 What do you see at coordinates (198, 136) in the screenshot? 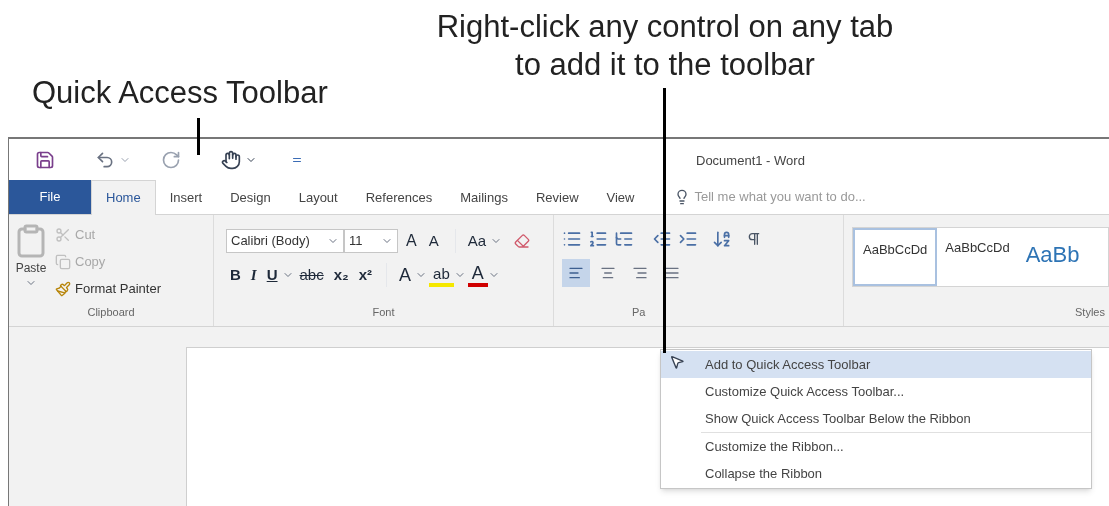
I see `leader-line` at bounding box center [198, 136].